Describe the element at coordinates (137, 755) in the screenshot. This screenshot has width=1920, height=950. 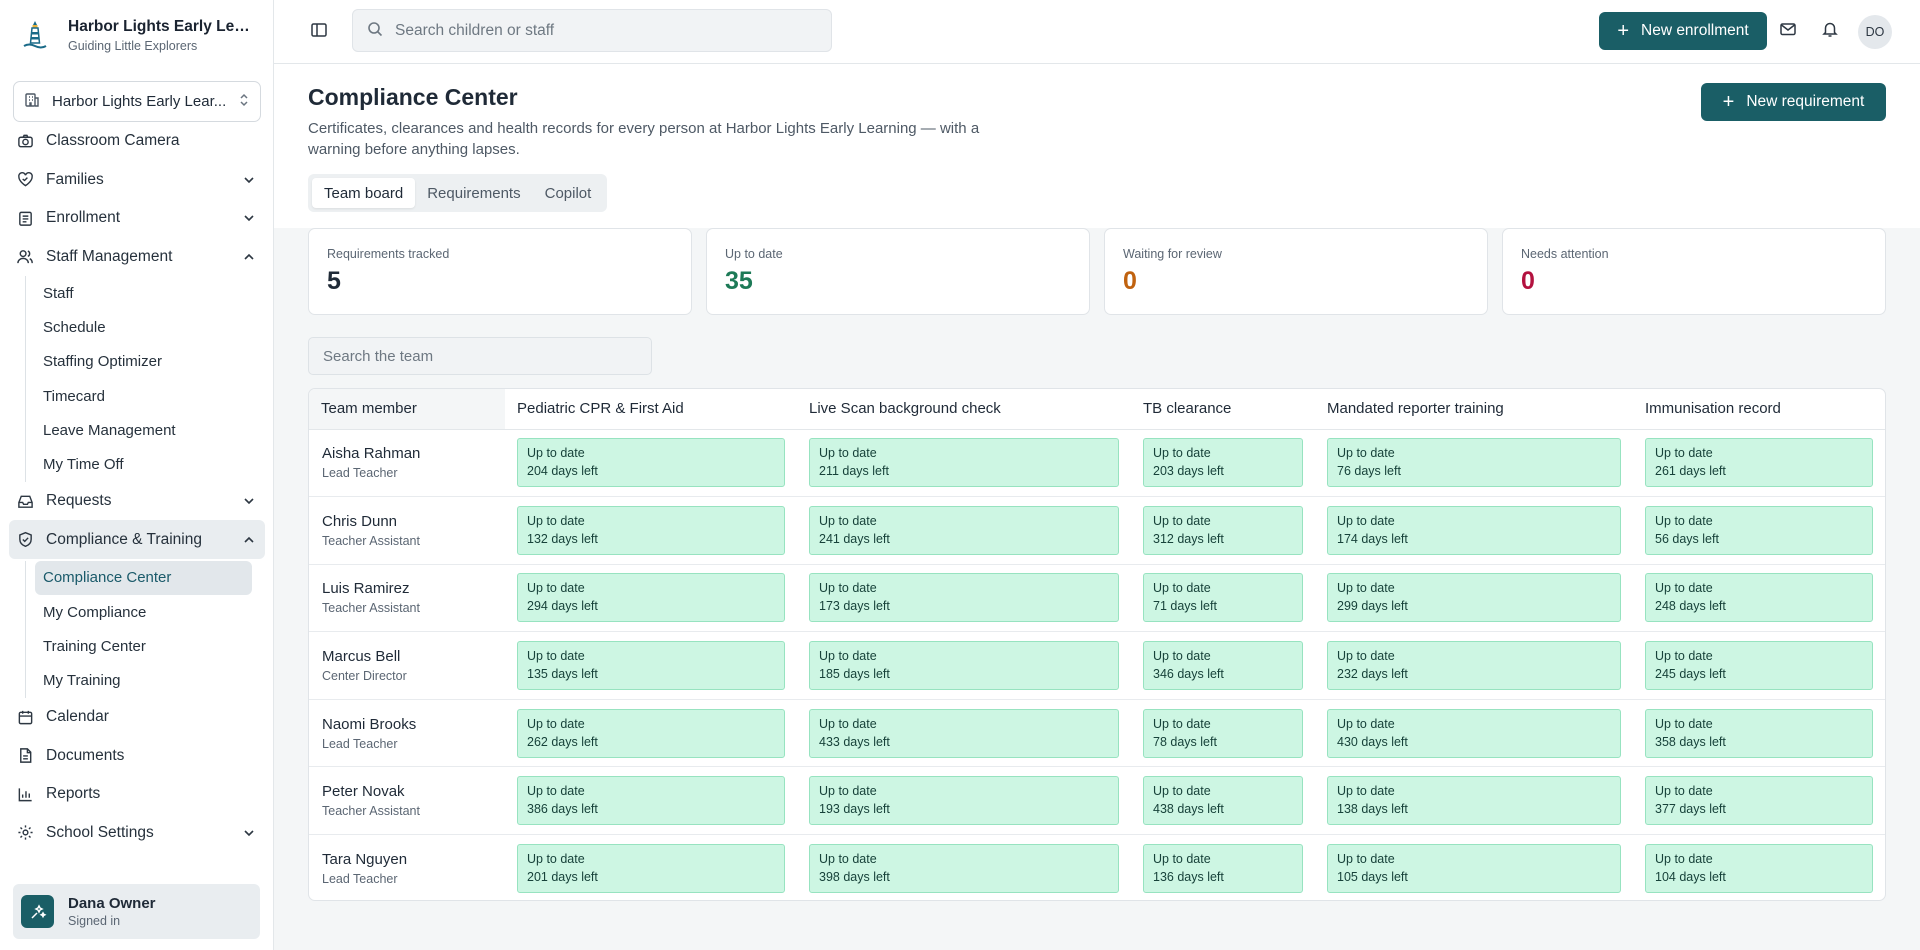
I see `sidebar-item-documents: Documents` at that location.